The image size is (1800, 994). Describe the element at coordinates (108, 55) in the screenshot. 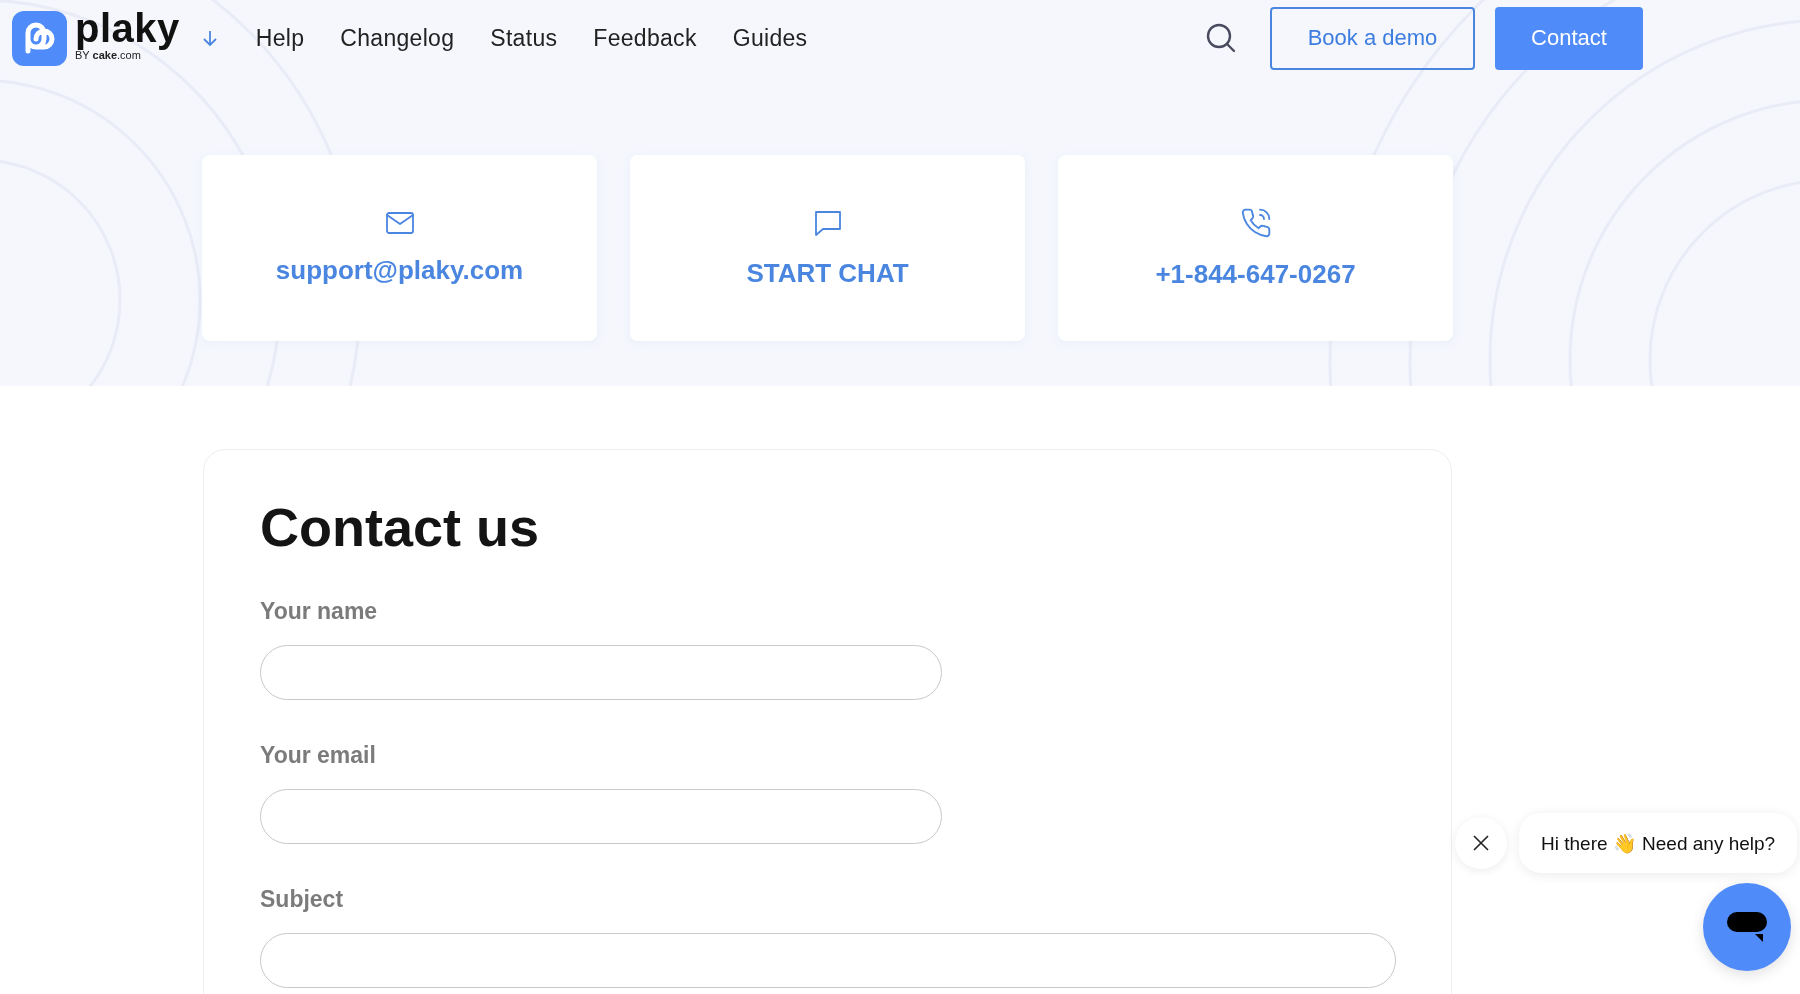

I see `logo-byline: BY cake.com` at that location.